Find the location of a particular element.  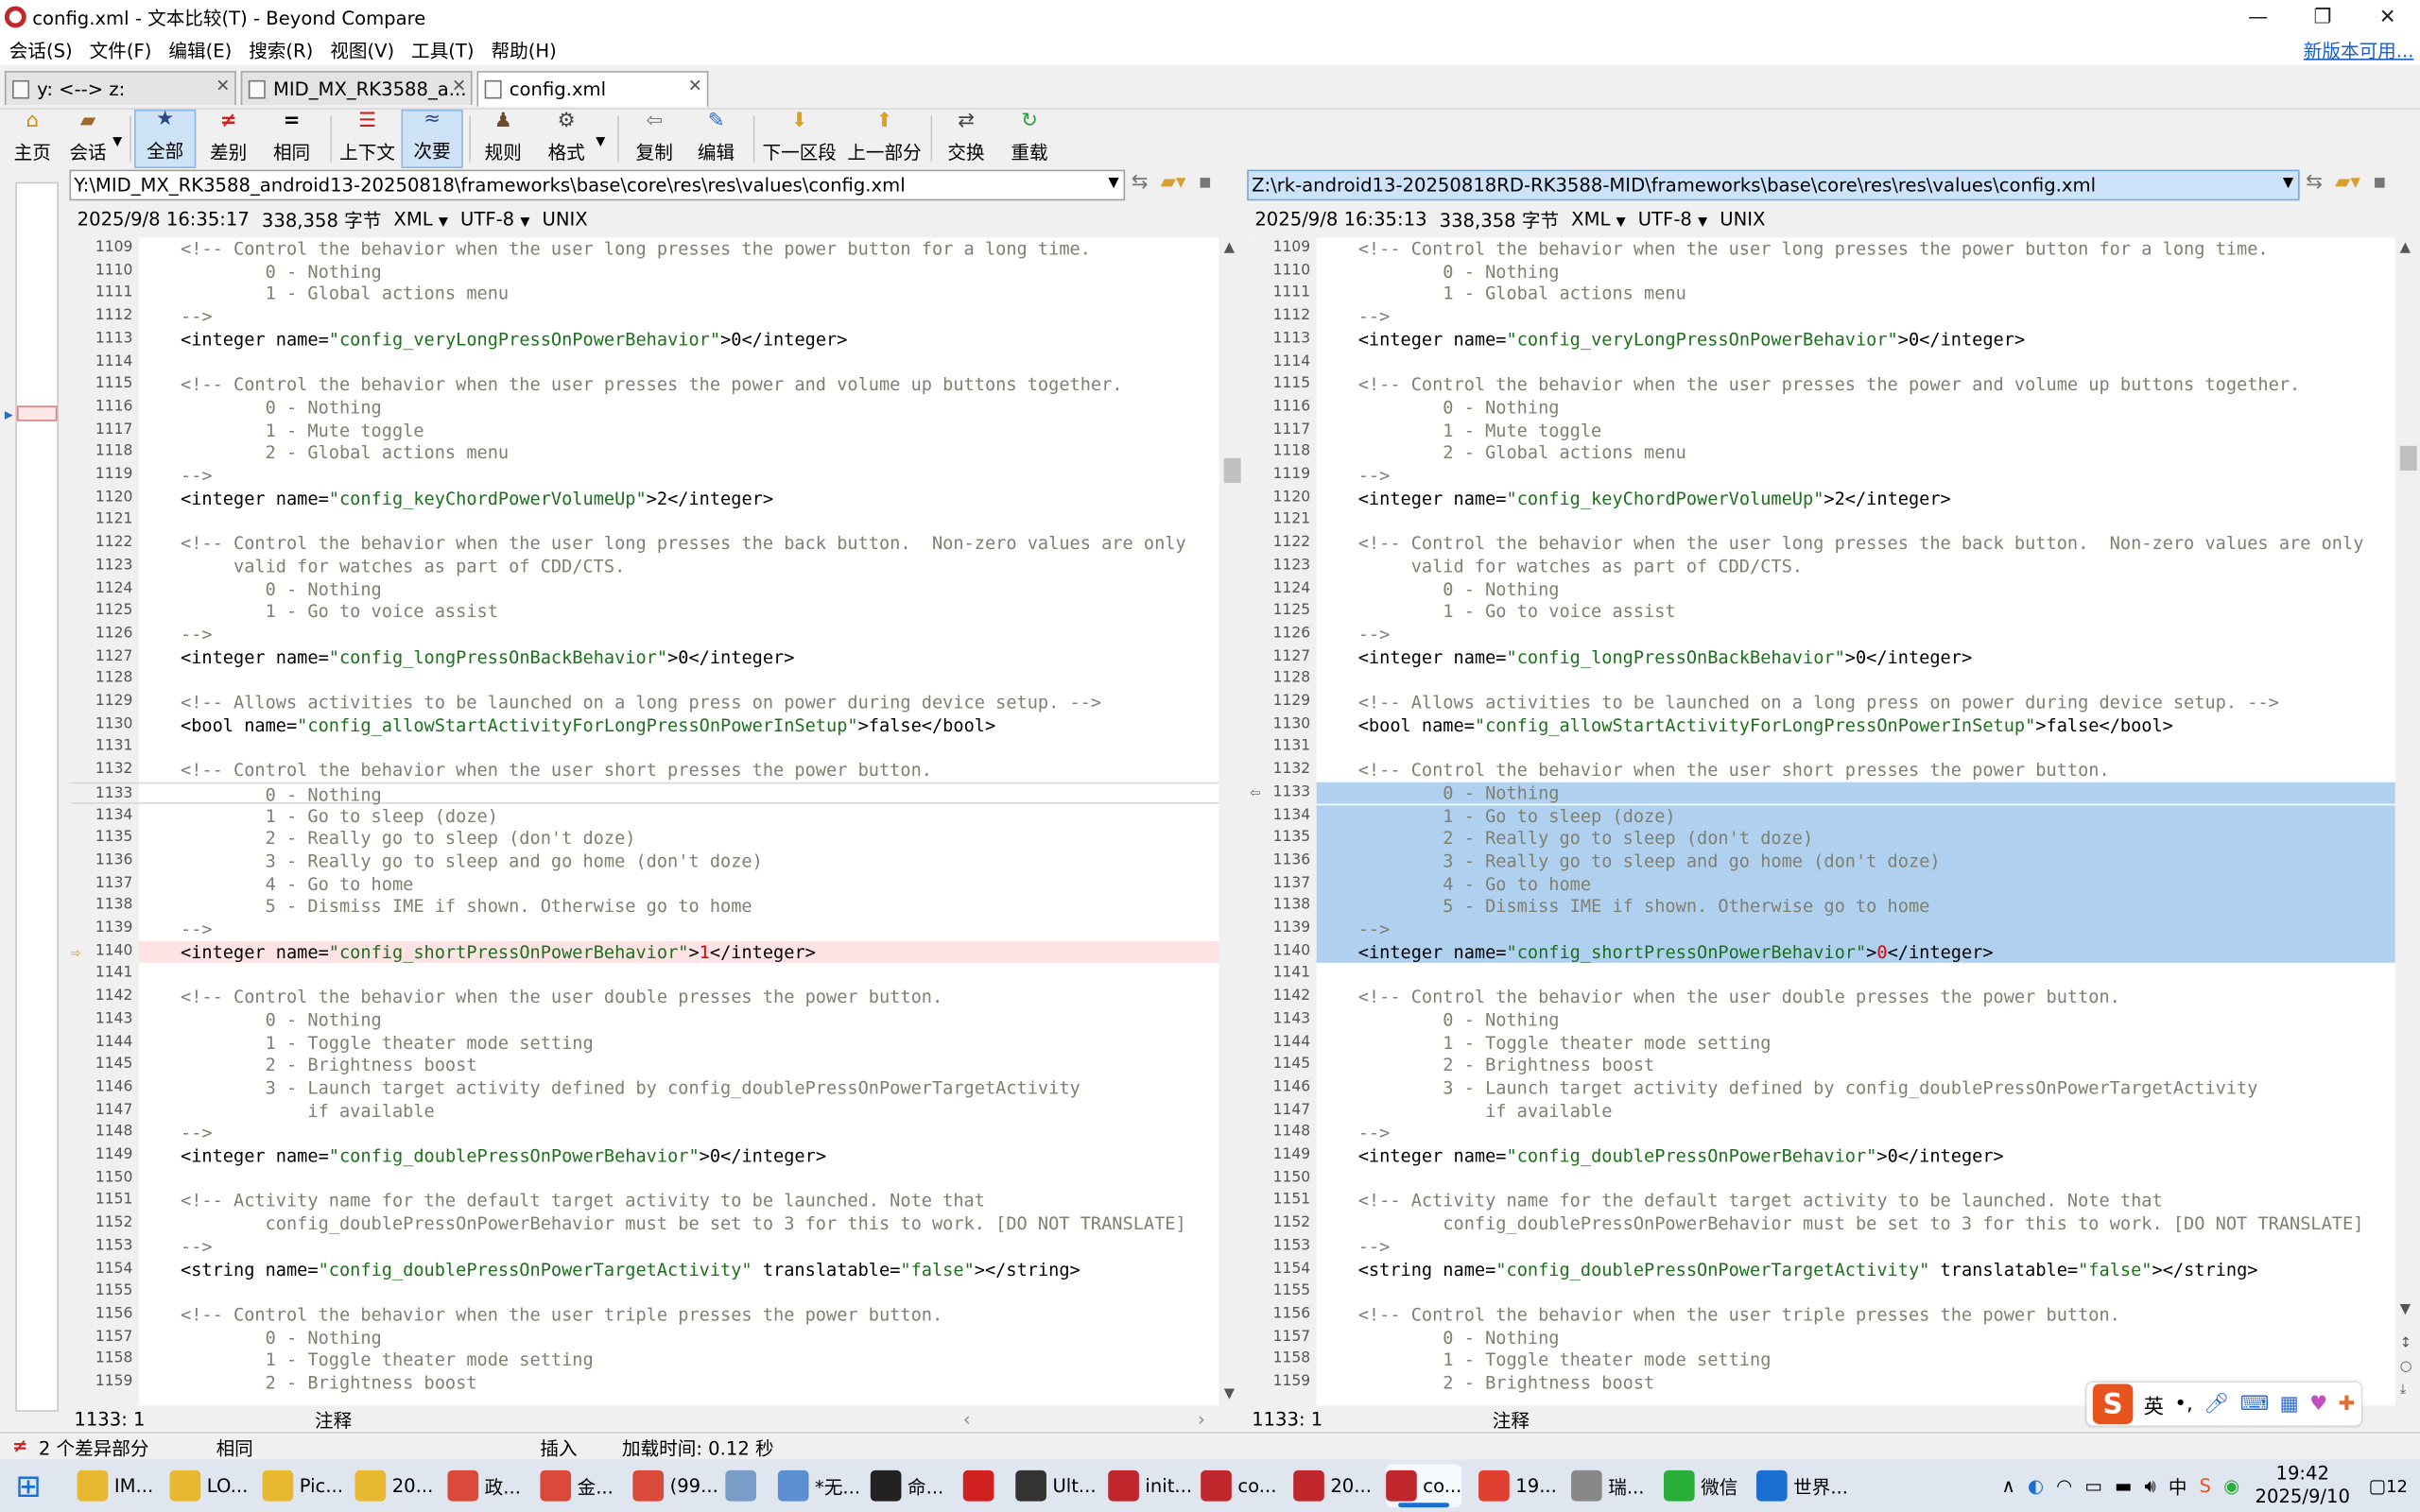

save-icon: ▪ is located at coordinates (2380, 182).